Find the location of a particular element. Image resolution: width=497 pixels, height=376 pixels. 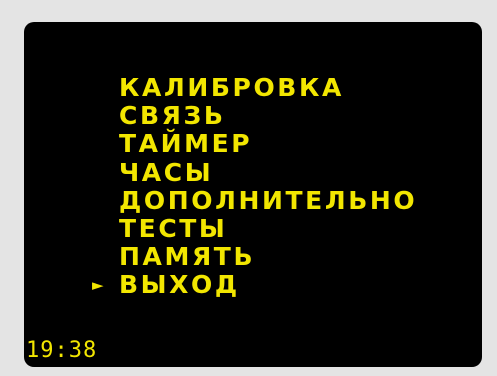

menu-item-label: ВЫХОД is located at coordinates (179, 285).